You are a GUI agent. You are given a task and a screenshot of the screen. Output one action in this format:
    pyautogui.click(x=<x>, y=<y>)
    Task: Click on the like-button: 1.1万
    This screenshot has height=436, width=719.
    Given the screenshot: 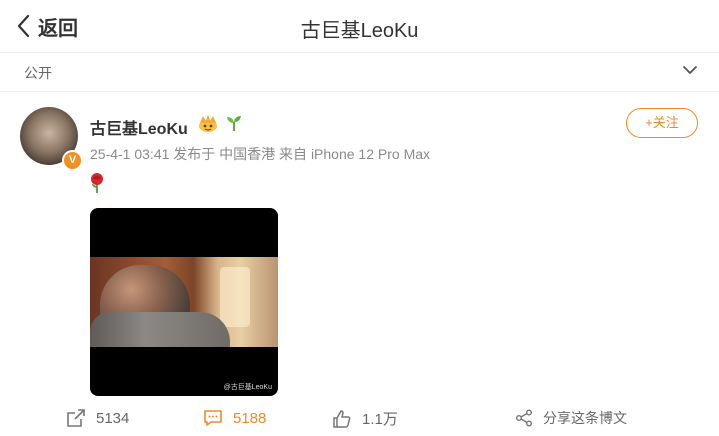 What is the action you would take?
    pyautogui.click(x=365, y=418)
    